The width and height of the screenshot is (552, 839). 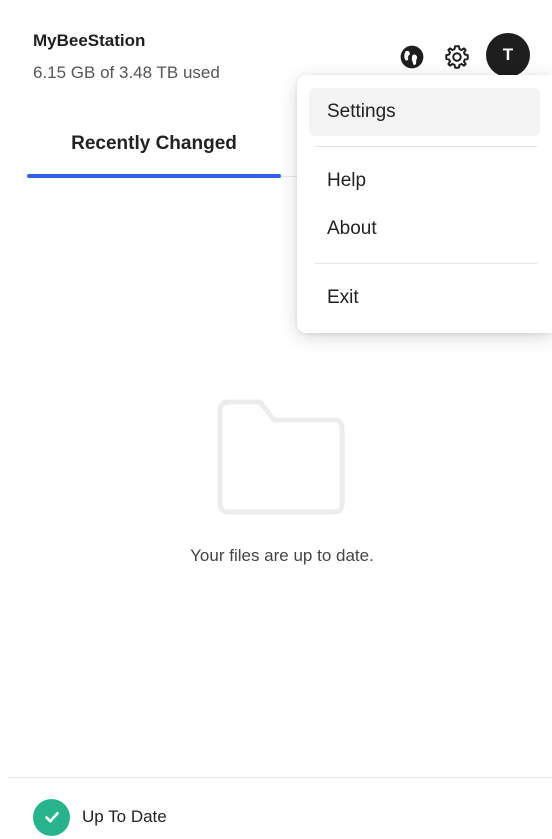 I want to click on tab-recently-changed: Recently Changed, so click(x=154, y=144).